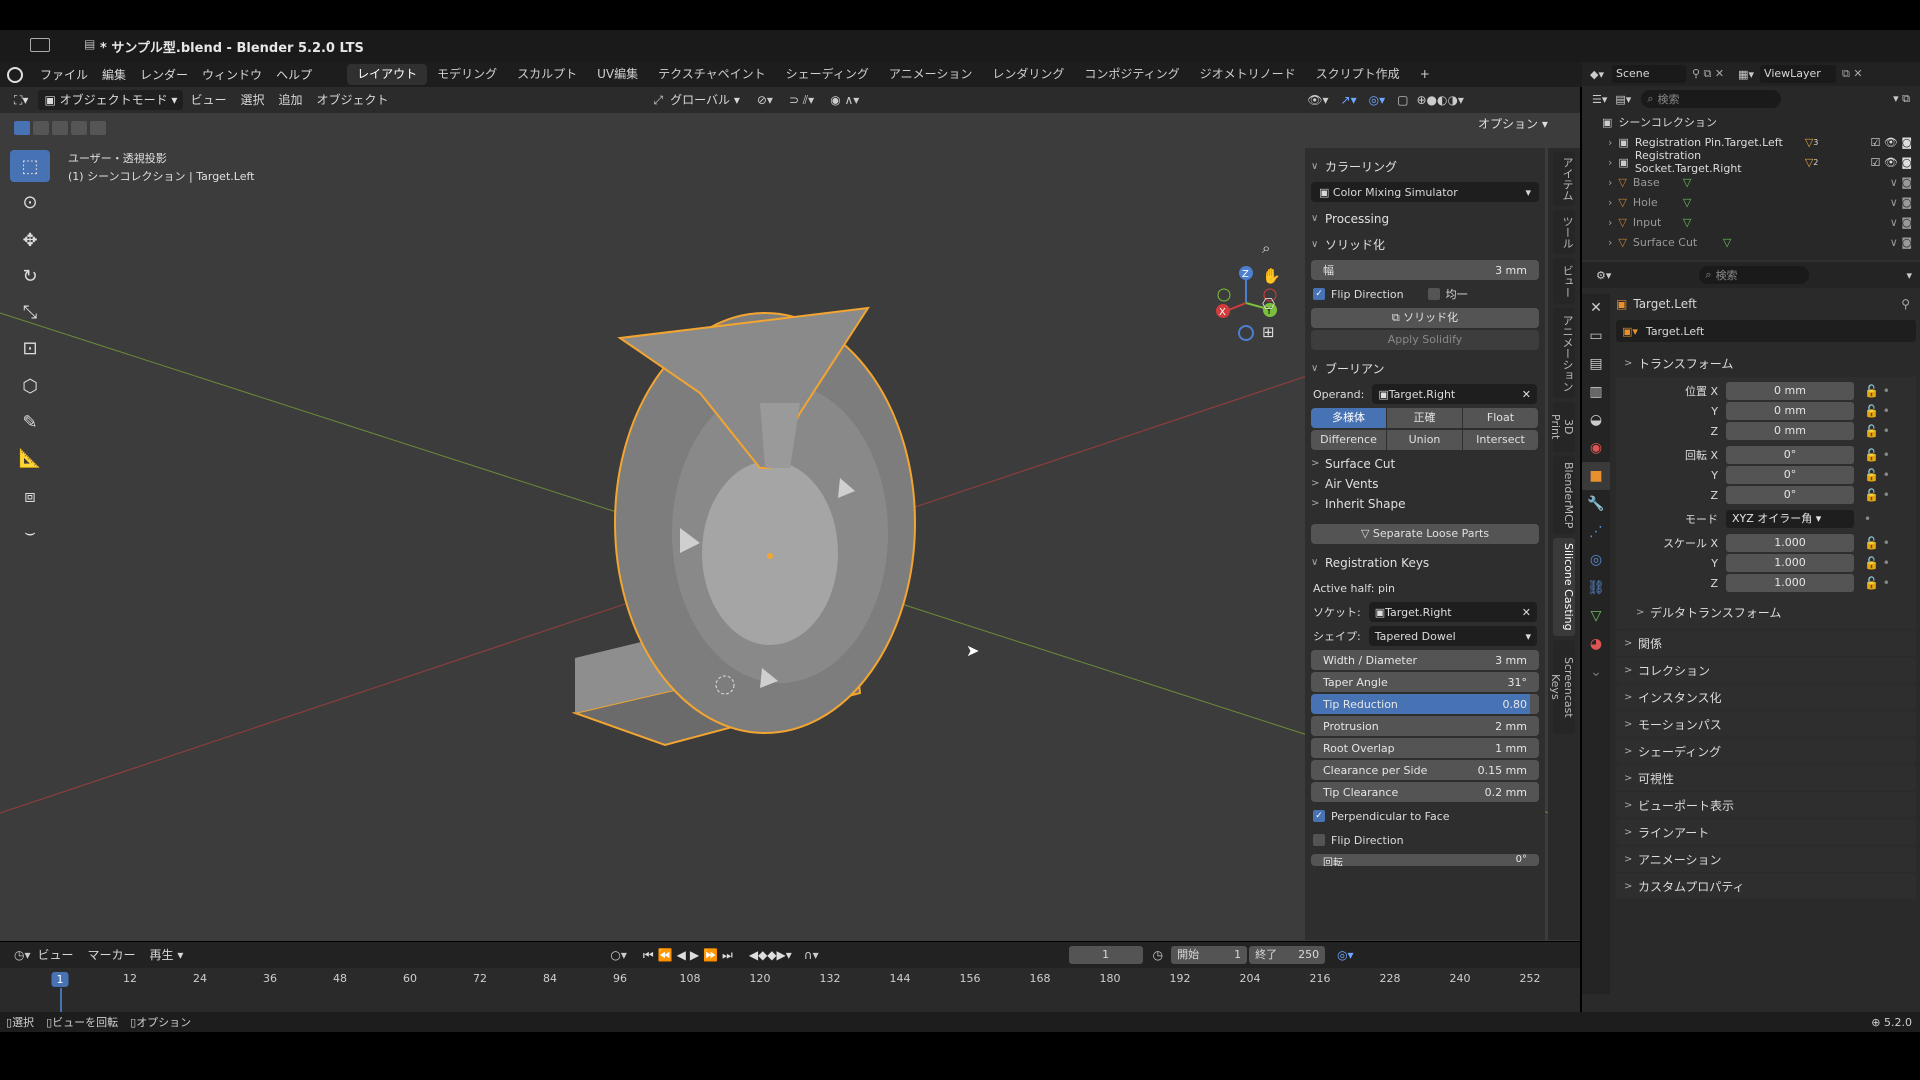 The height and width of the screenshot is (1080, 1920). I want to click on snap-icon: ⊃ ⫽▾, so click(801, 100).